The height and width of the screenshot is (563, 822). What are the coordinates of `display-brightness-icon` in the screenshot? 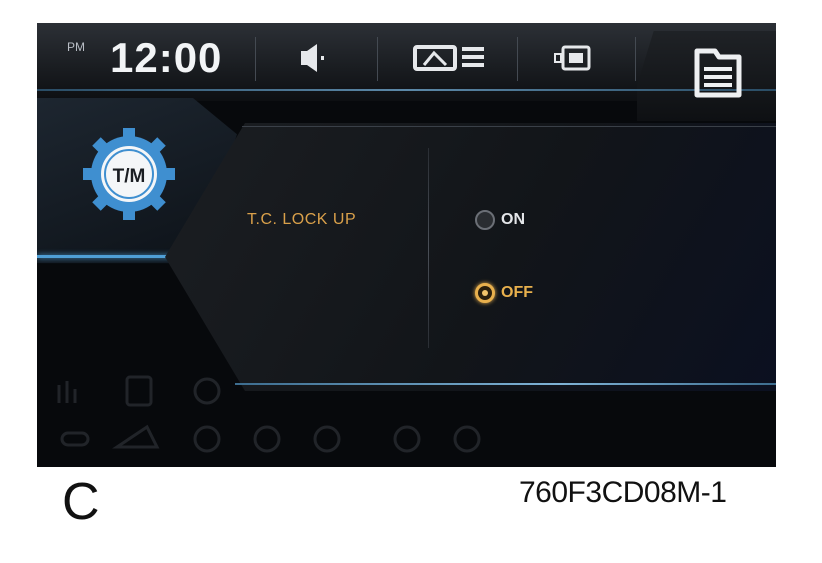 It's located at (452, 58).